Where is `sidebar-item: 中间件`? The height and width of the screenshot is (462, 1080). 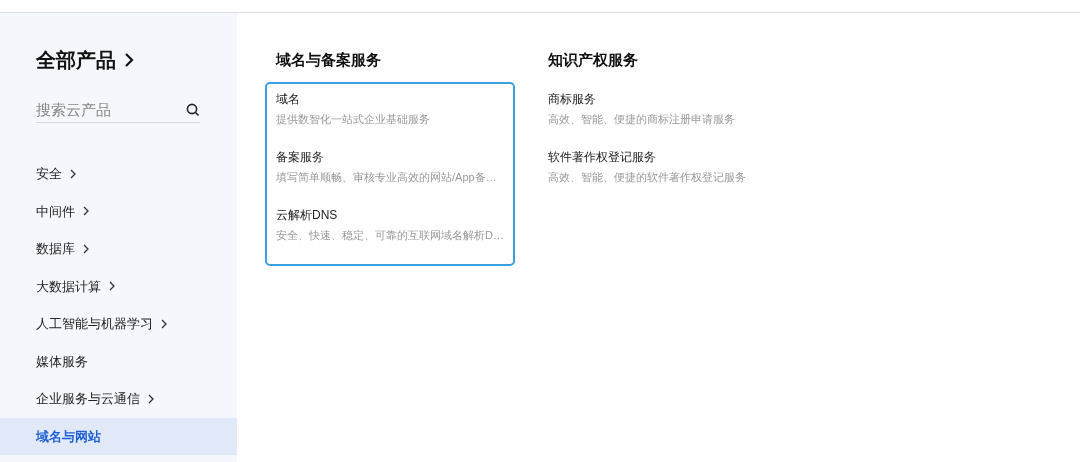 sidebar-item: 中间件 is located at coordinates (118, 211).